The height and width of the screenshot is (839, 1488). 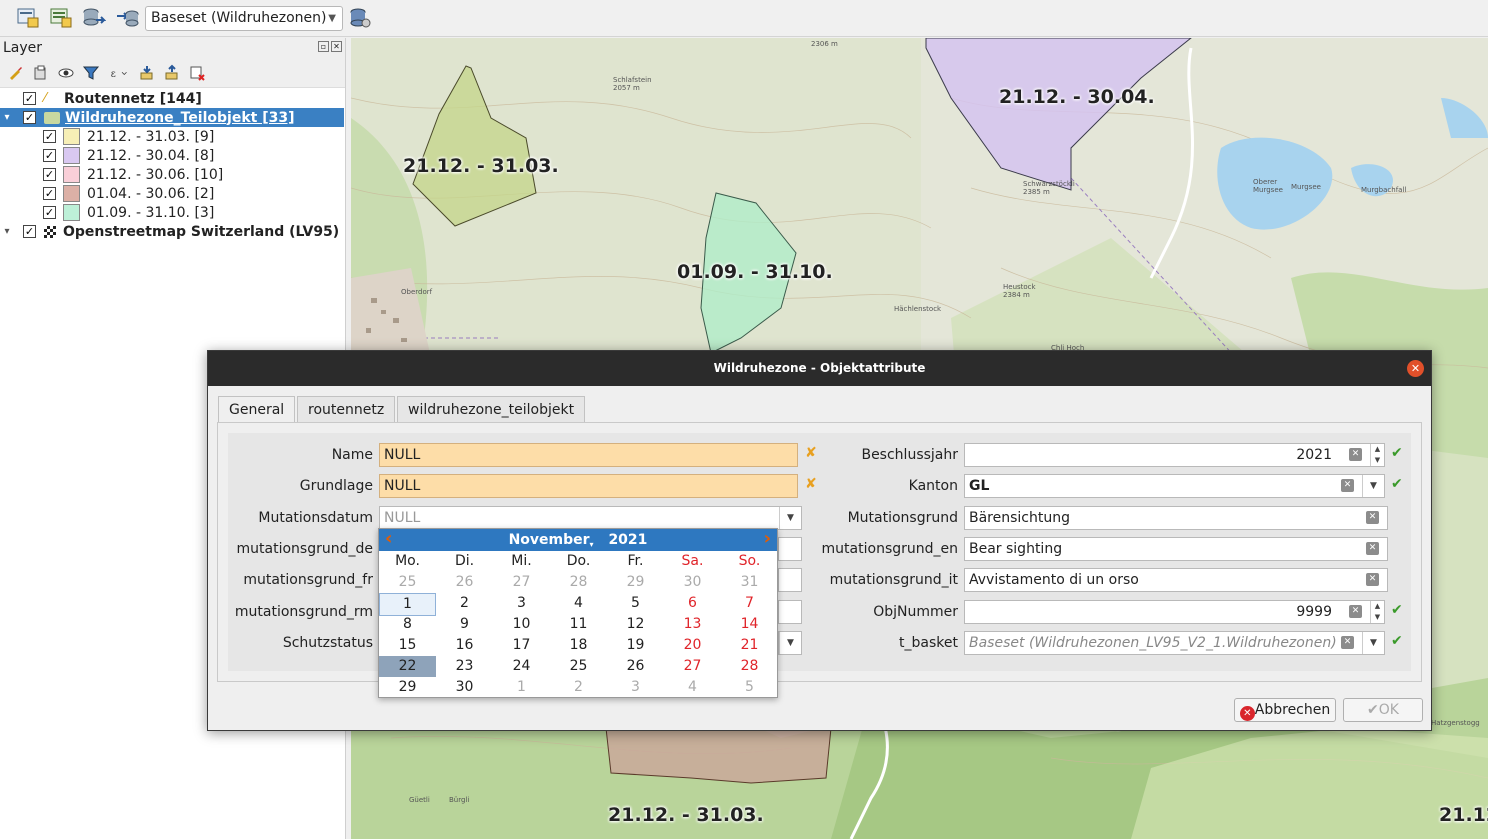 I want to click on chevron-right-icon: ›, so click(x=767, y=539).